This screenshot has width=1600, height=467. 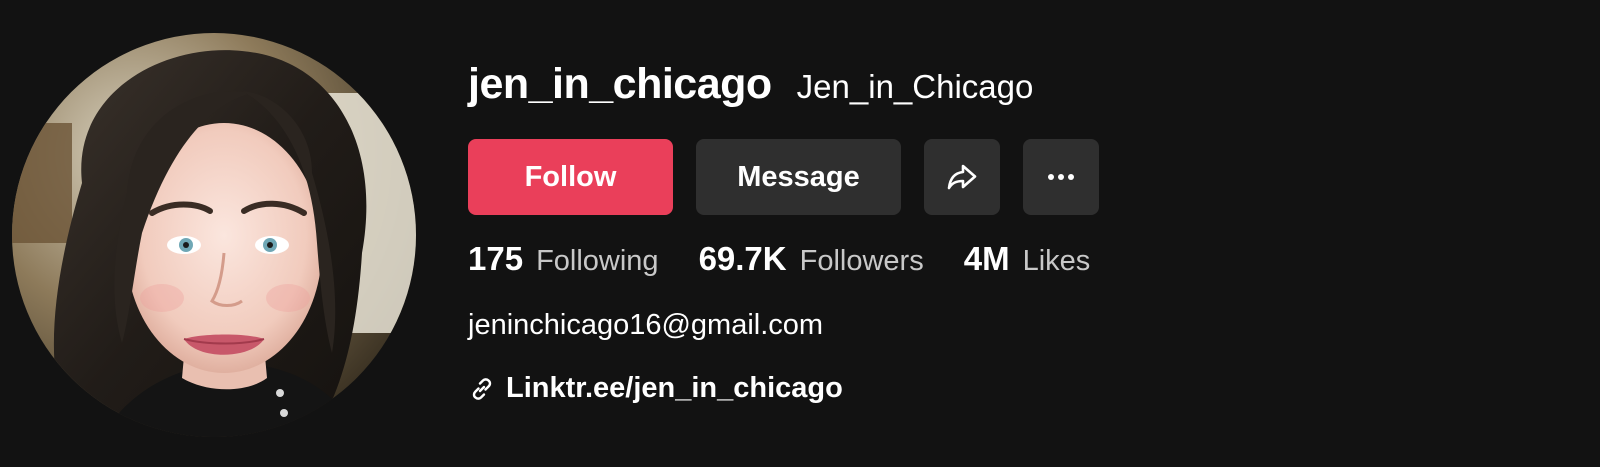 I want to click on bio-link: Linktr.ee/jen_in_chicago, so click(x=655, y=388).